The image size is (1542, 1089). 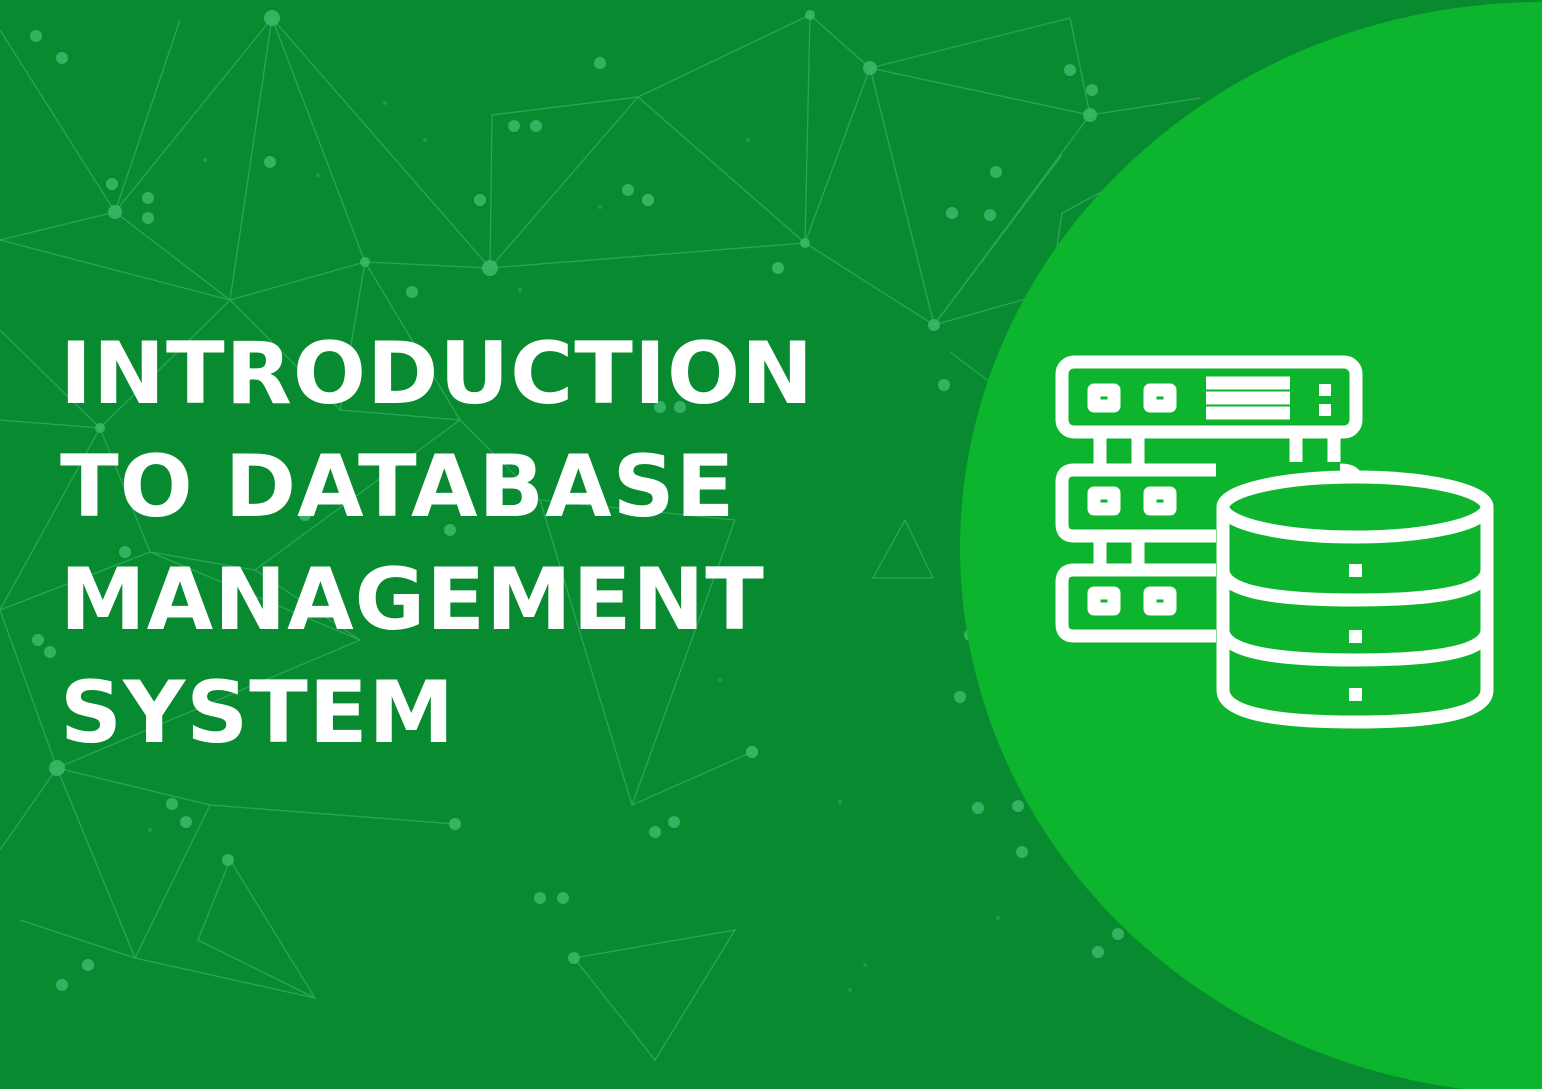 What do you see at coordinates (437, 374) in the screenshot?
I see `title-line-1: INTRODUCTION` at bounding box center [437, 374].